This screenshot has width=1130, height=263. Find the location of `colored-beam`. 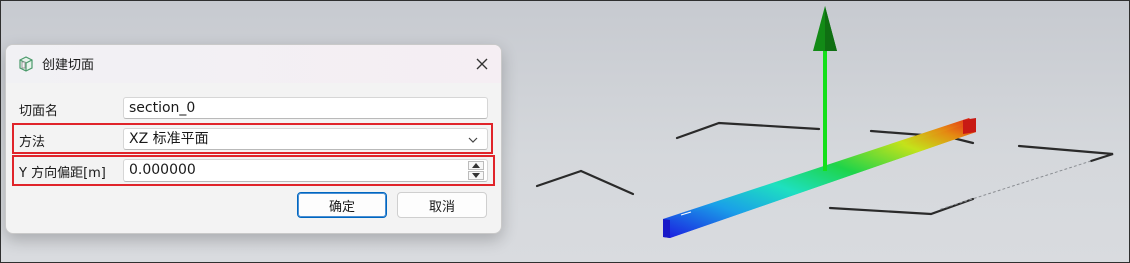

colored-beam is located at coordinates (819, 178).